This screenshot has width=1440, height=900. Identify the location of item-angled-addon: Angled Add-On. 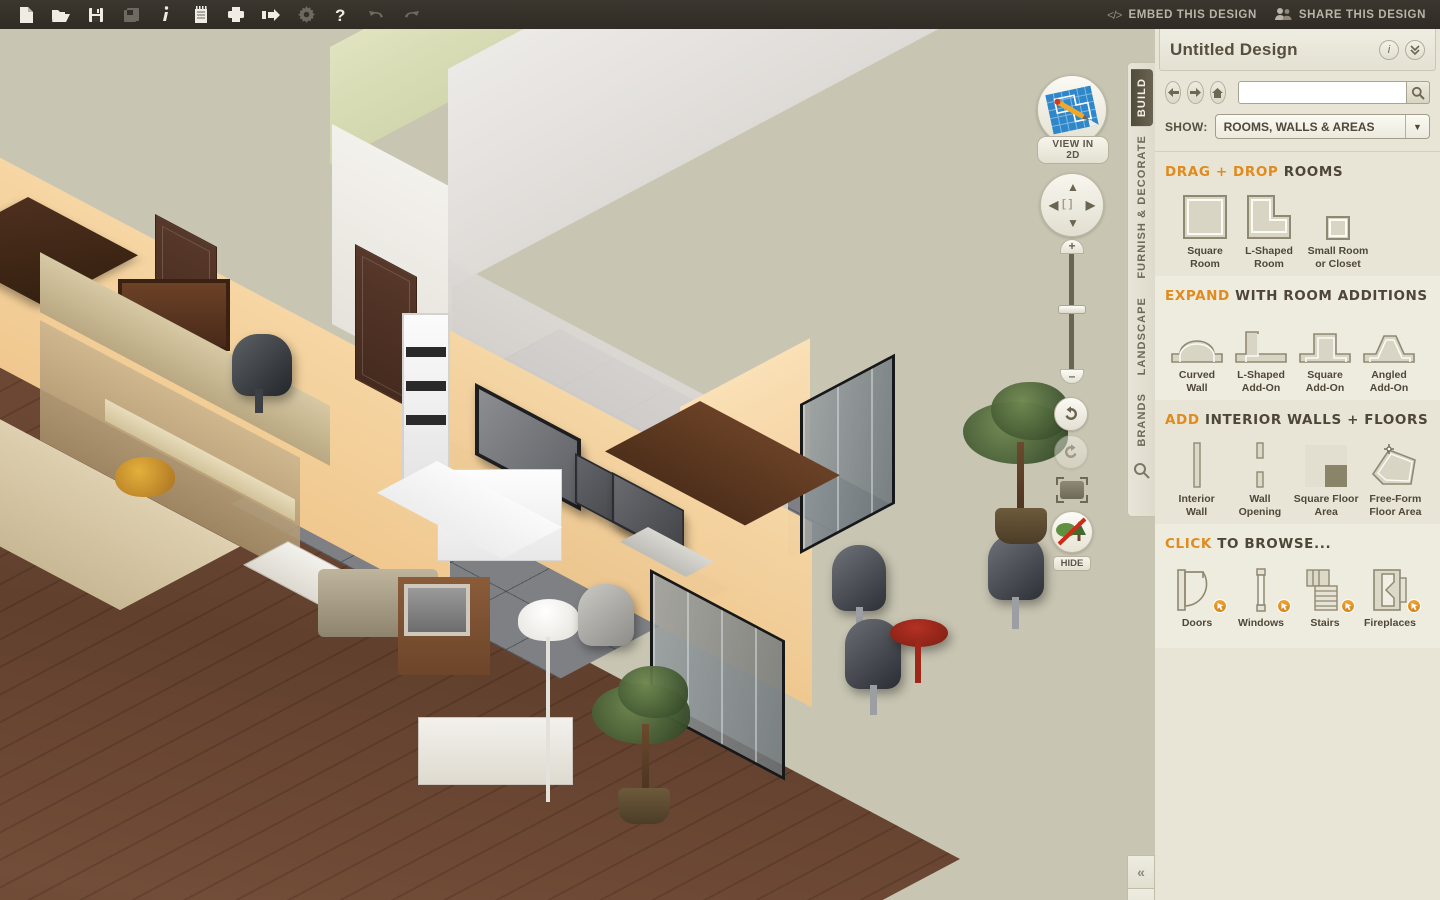
(1389, 354).